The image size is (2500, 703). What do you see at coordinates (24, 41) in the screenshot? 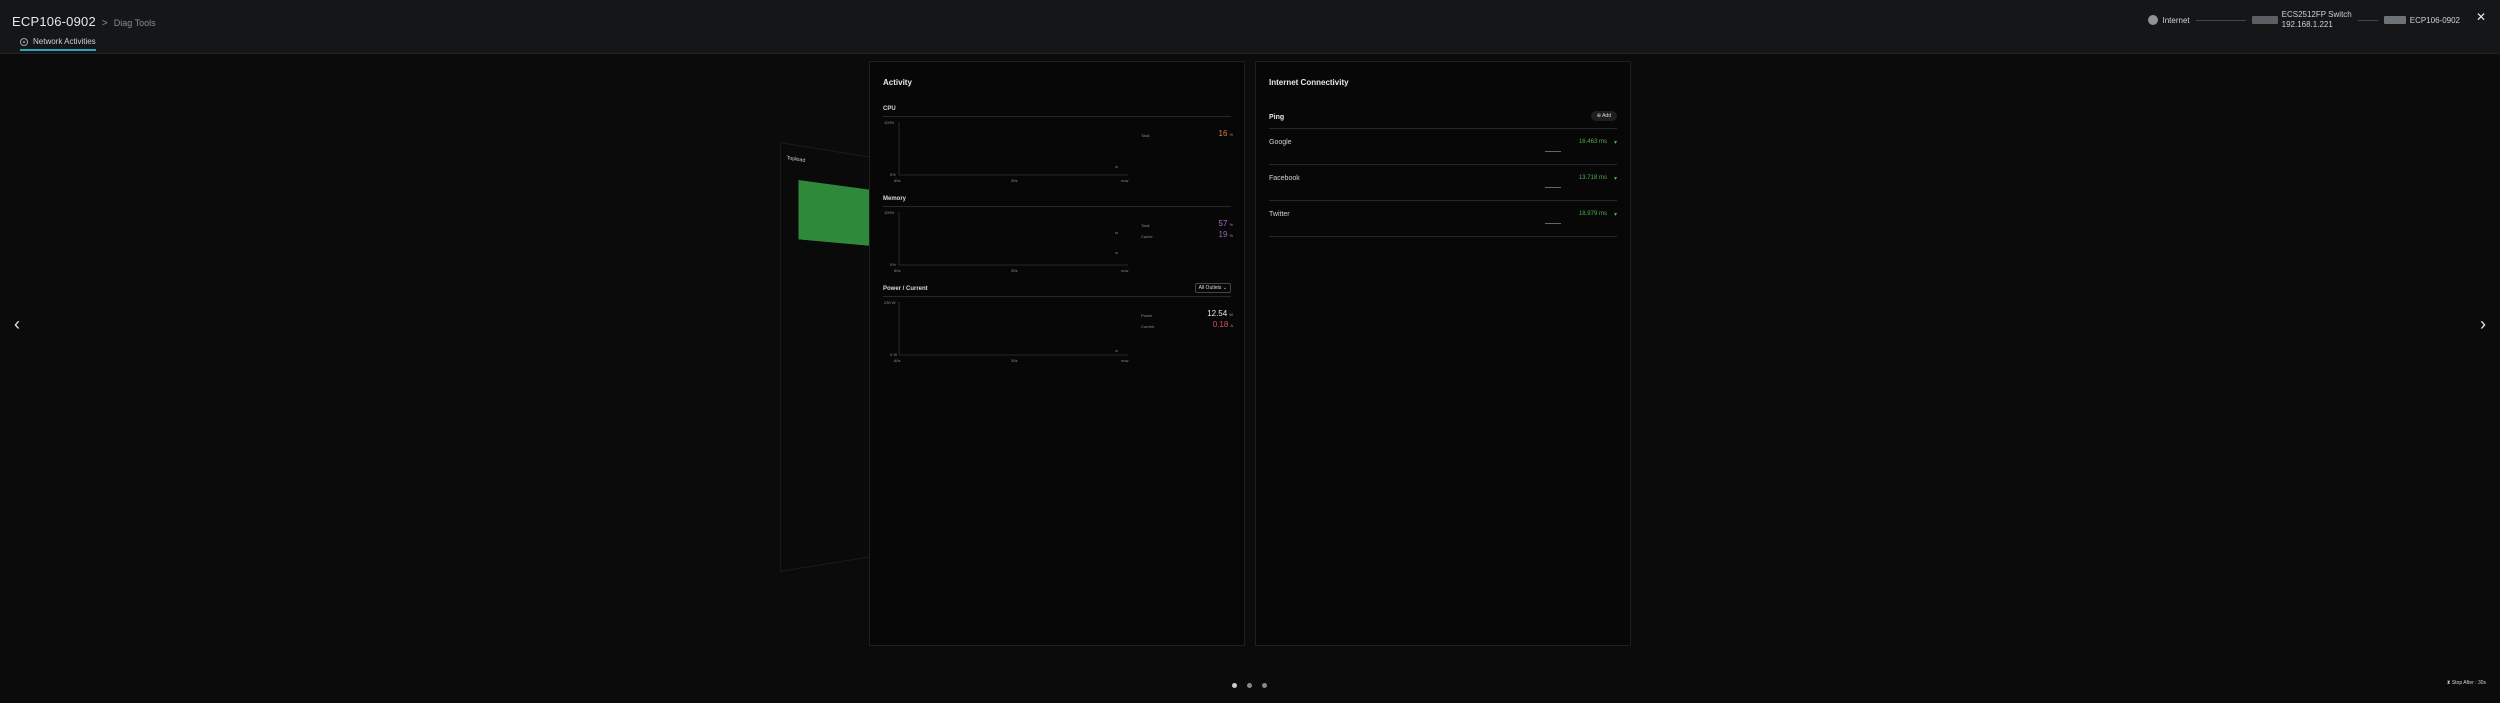
I see `network-icon` at bounding box center [24, 41].